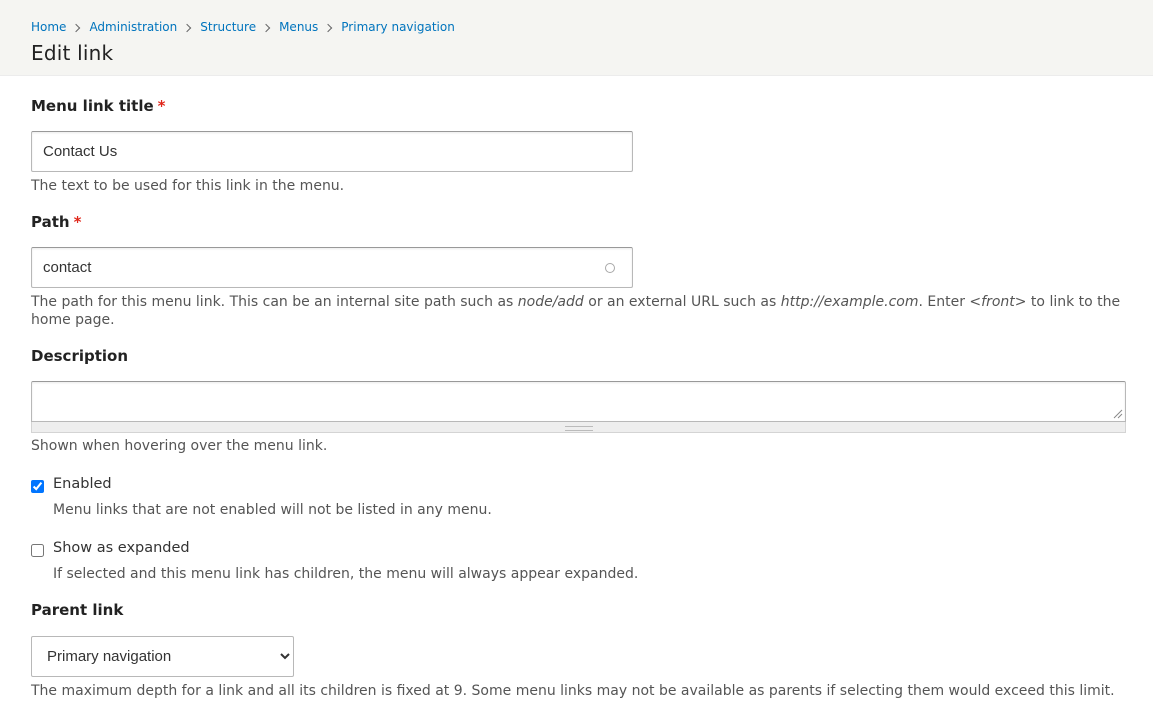  I want to click on path-description-text: . Enter, so click(944, 302).